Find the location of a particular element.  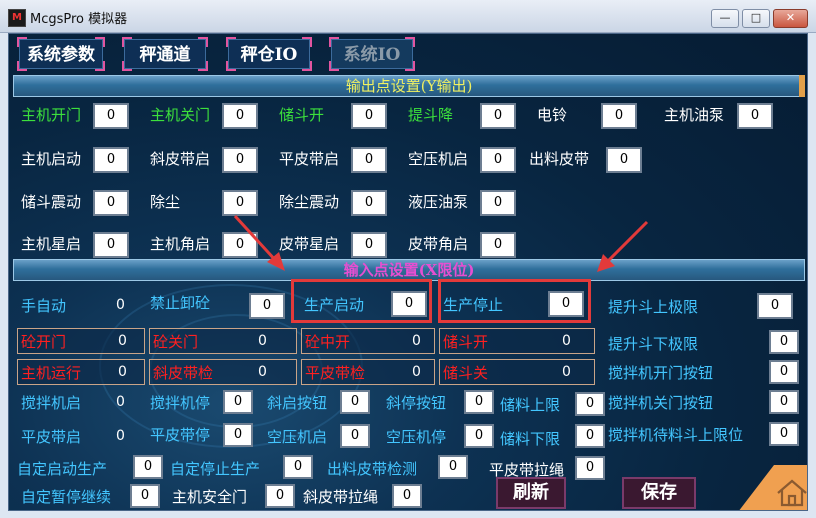

maximize-button: □ is located at coordinates (756, 18).